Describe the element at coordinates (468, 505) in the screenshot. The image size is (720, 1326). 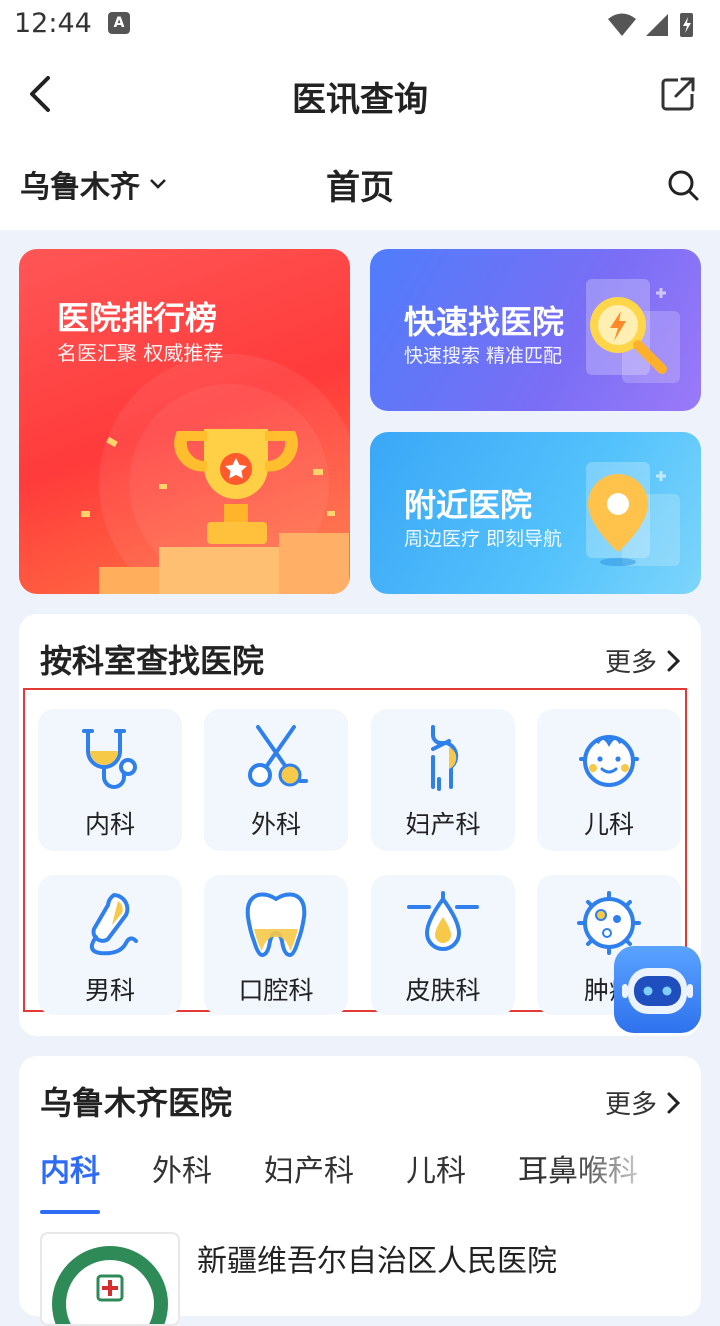
I see `nearby-title: 附近医院` at that location.